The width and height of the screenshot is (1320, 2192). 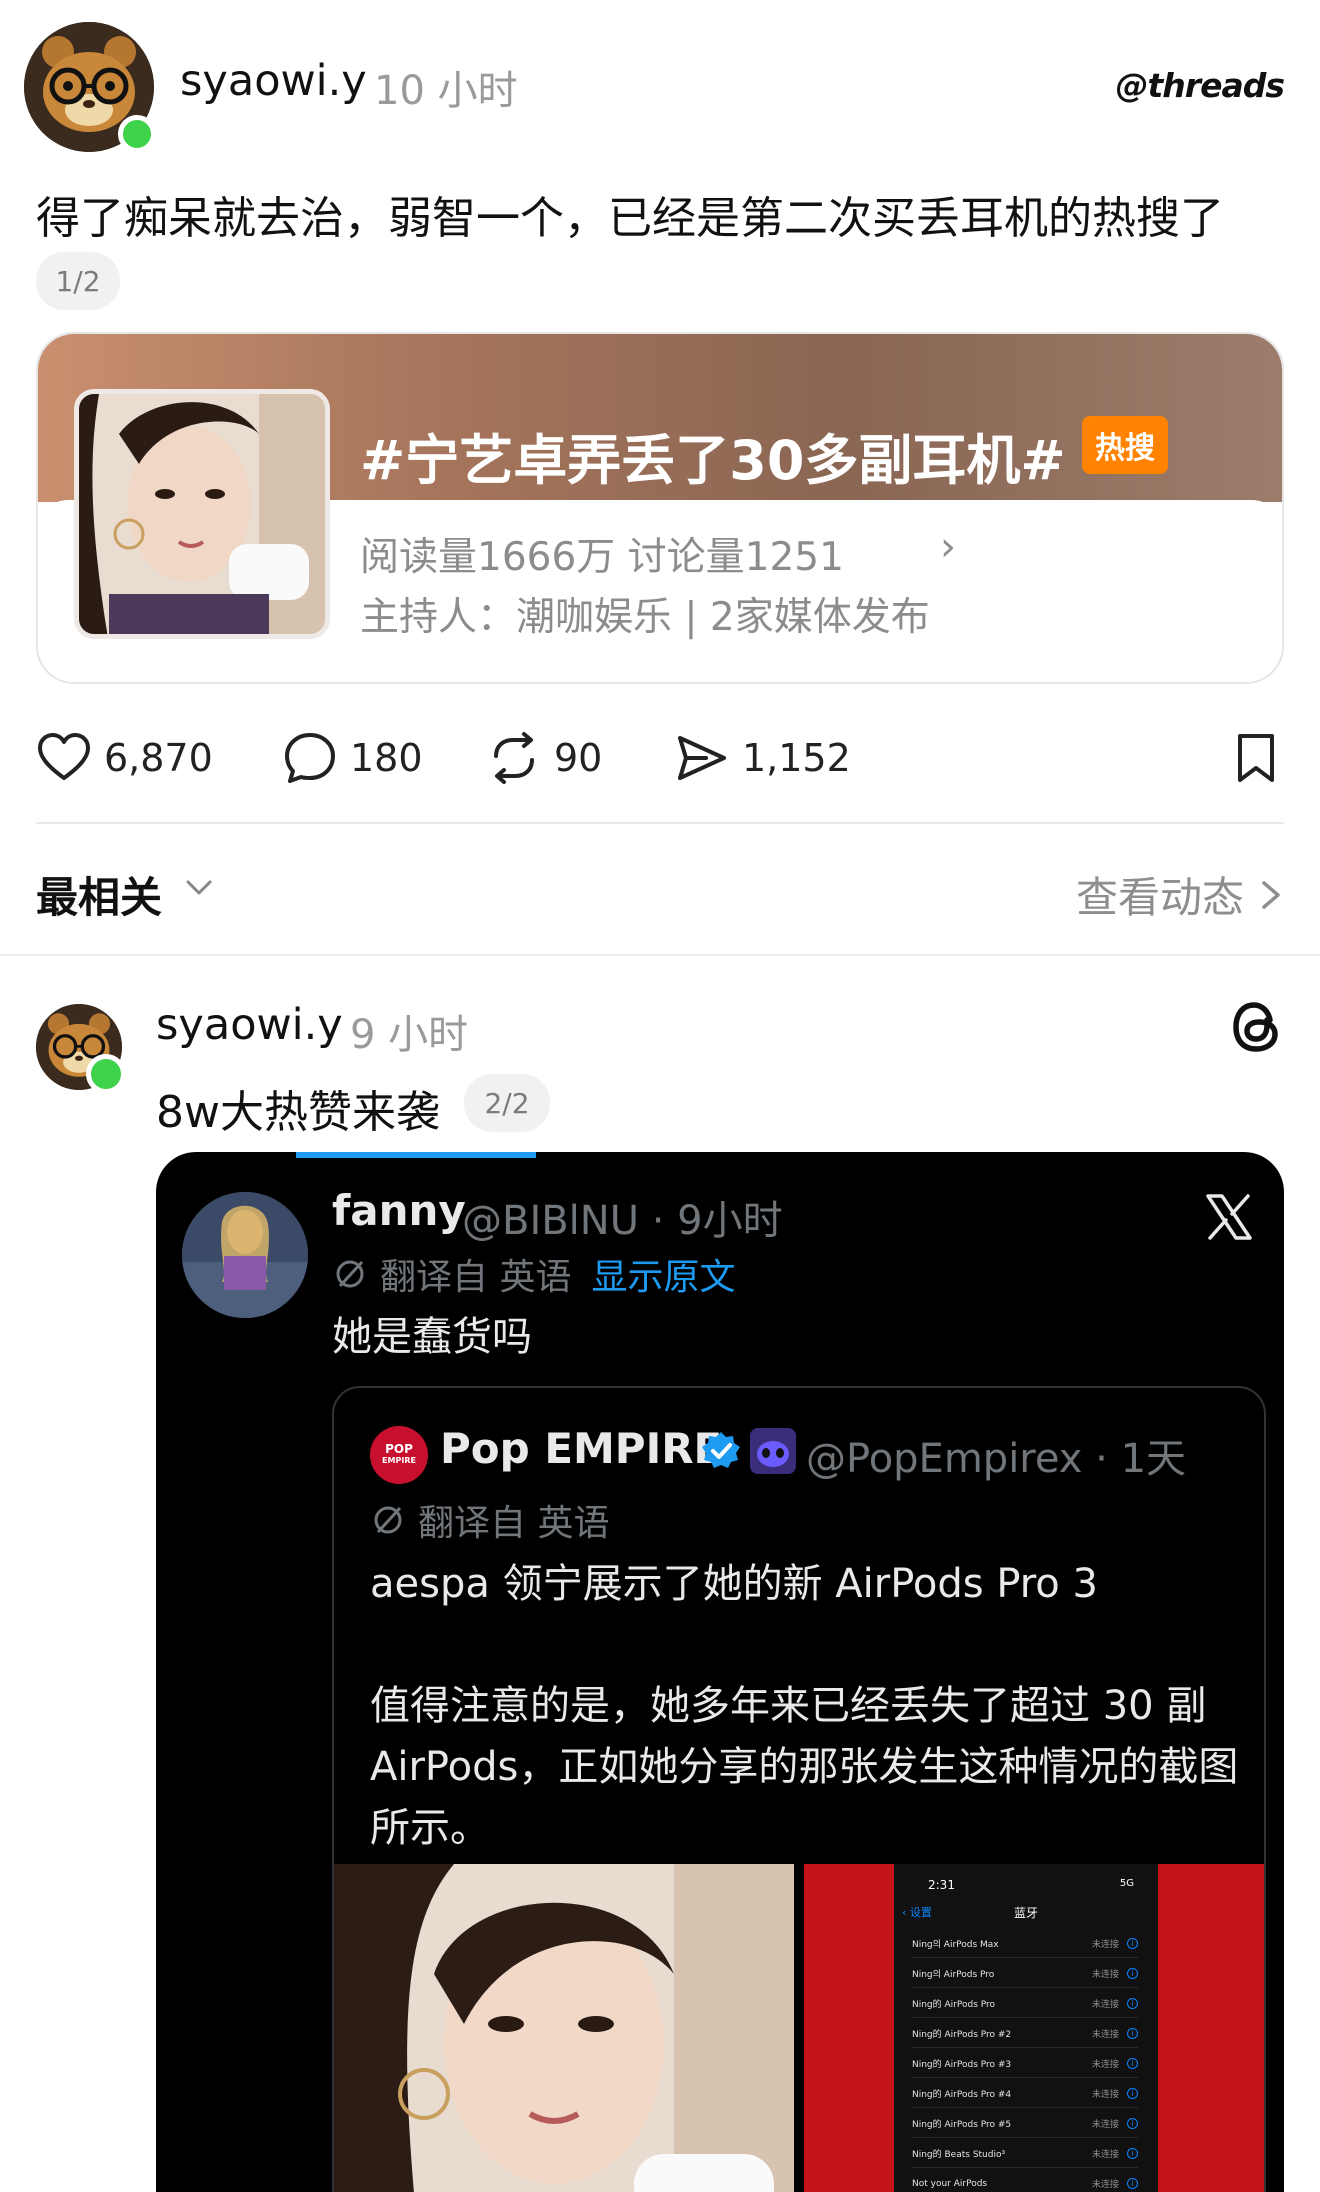 I want to click on like-count: 6,870, so click(x=158, y=758).